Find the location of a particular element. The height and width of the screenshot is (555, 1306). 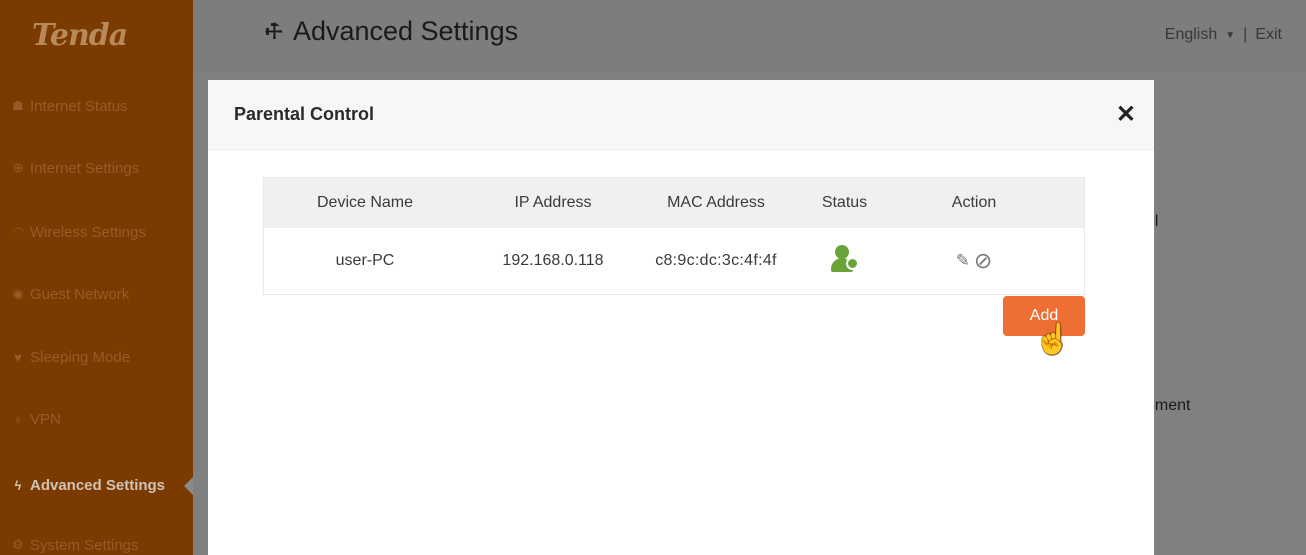

sidebar-item-label: Internet Settings is located at coordinates (85, 168).